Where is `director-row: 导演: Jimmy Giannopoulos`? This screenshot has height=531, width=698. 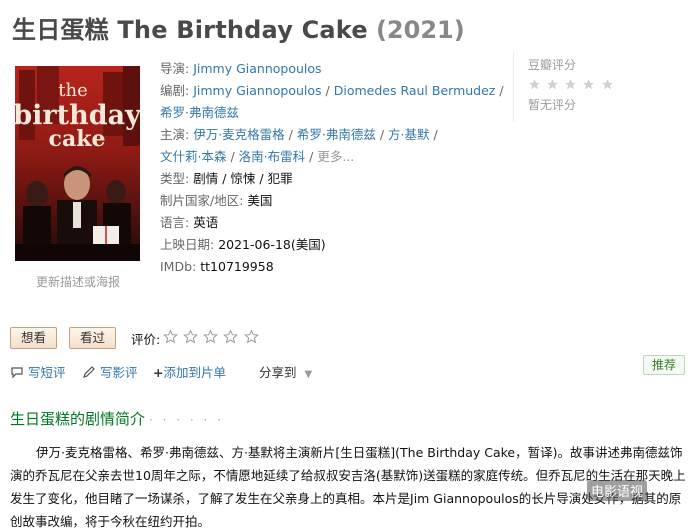 director-row: 导演: Jimmy Giannopoulos is located at coordinates (330, 69).